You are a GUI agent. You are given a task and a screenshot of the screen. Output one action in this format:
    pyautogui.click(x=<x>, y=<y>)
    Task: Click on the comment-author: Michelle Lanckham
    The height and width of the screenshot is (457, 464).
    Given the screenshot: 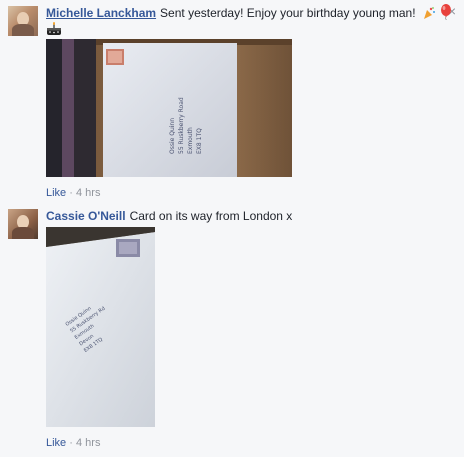 What is the action you would take?
    pyautogui.click(x=101, y=13)
    